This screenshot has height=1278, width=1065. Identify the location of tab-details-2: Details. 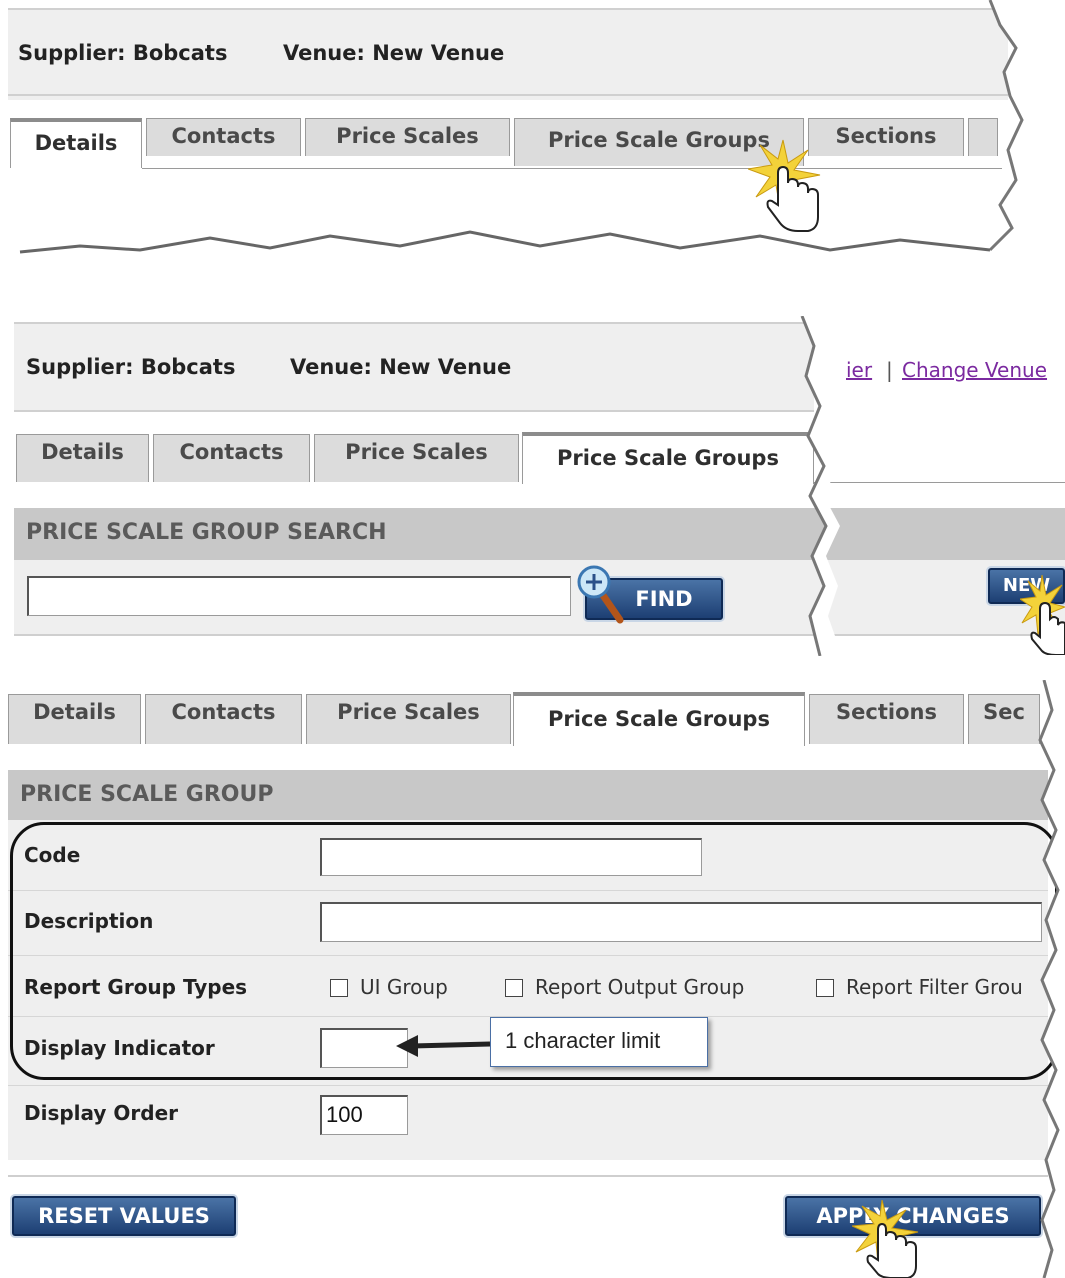
(82, 458).